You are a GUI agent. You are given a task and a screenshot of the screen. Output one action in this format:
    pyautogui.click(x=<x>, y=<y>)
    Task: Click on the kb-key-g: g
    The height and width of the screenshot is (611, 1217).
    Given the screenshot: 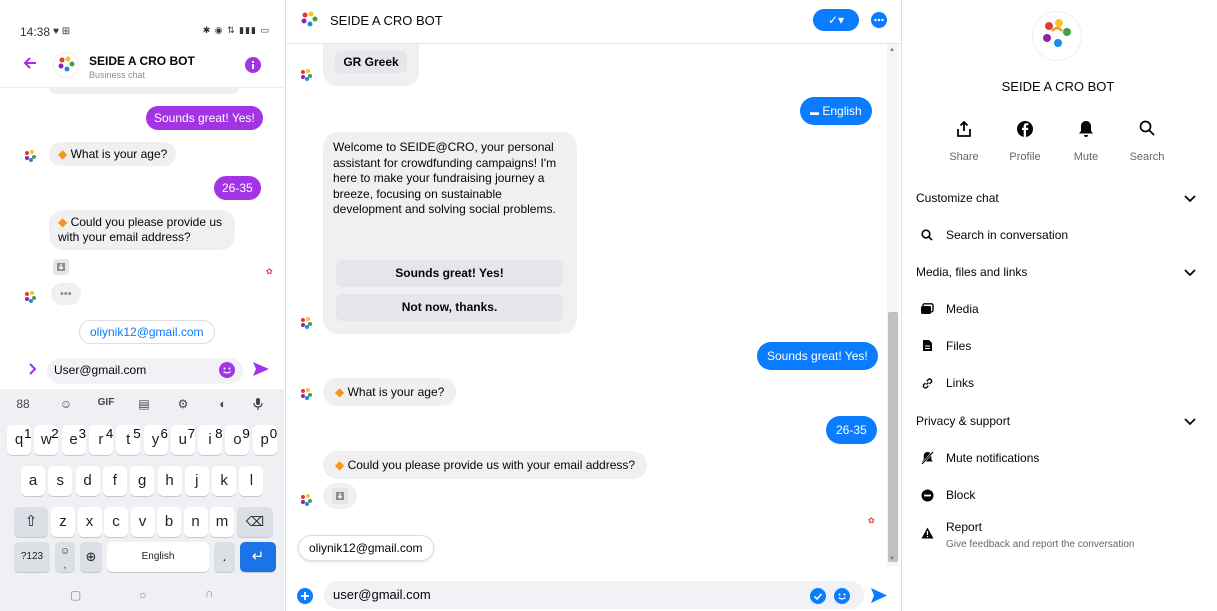 What is the action you would take?
    pyautogui.click(x=142, y=481)
    